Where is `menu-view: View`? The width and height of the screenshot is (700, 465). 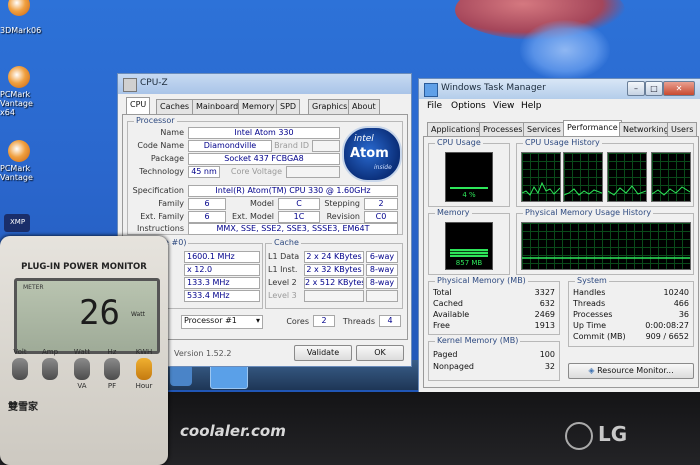
menu-view: View is located at coordinates (503, 106).